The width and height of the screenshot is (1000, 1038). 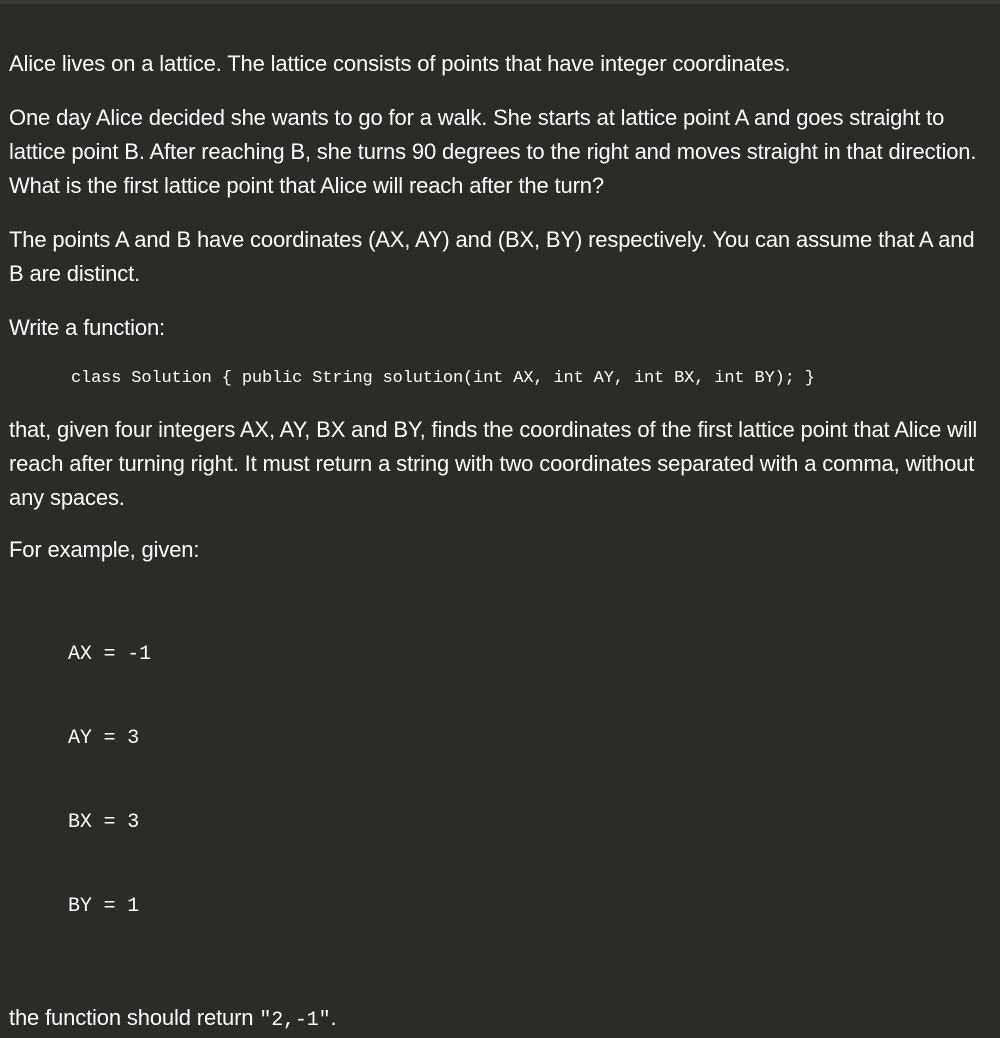 I want to click on example-value-by: BY = 1, so click(x=104, y=906).